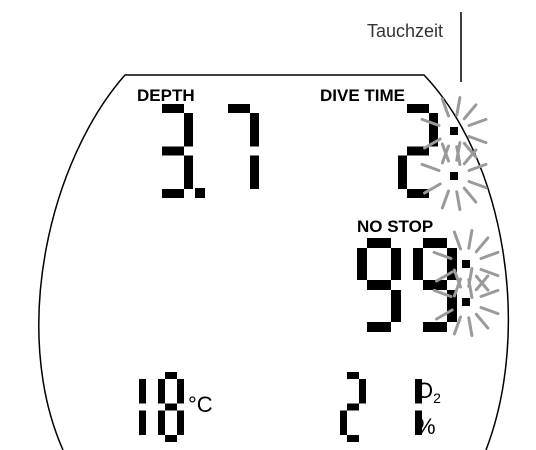  What do you see at coordinates (381, 407) in the screenshot?
I see `o2-value` at bounding box center [381, 407].